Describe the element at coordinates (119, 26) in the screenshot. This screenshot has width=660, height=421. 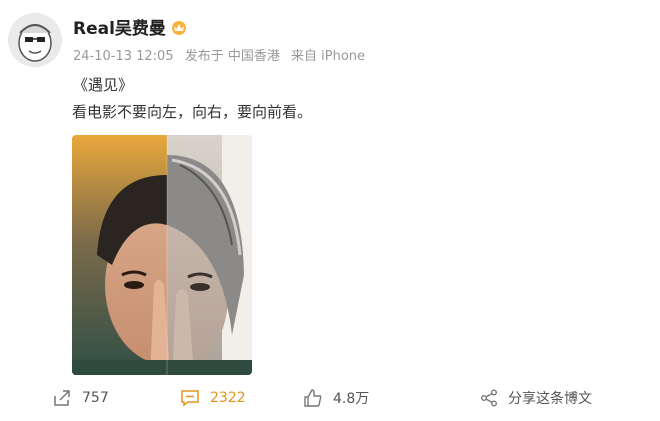
I see `username: Real吴费曼` at that location.